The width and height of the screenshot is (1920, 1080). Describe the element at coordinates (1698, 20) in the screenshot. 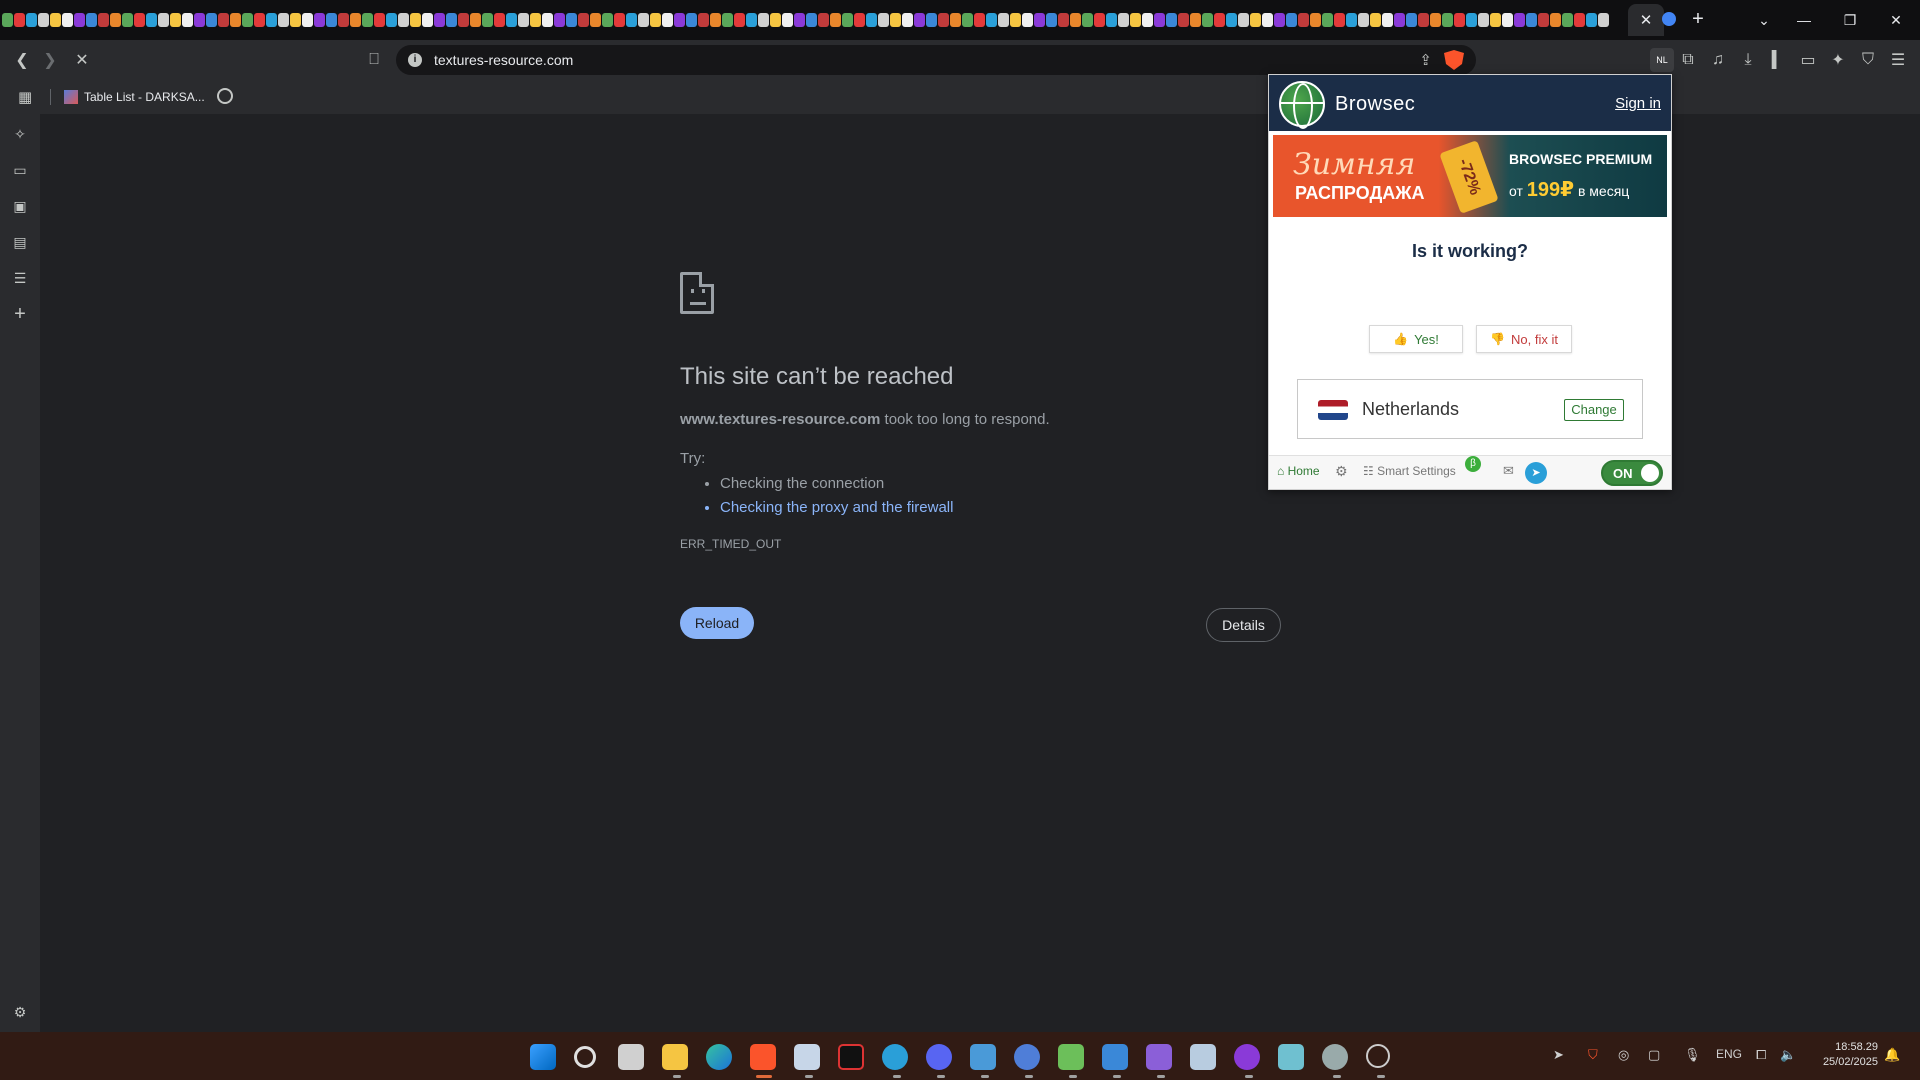

I see `new-tab-button: +` at that location.